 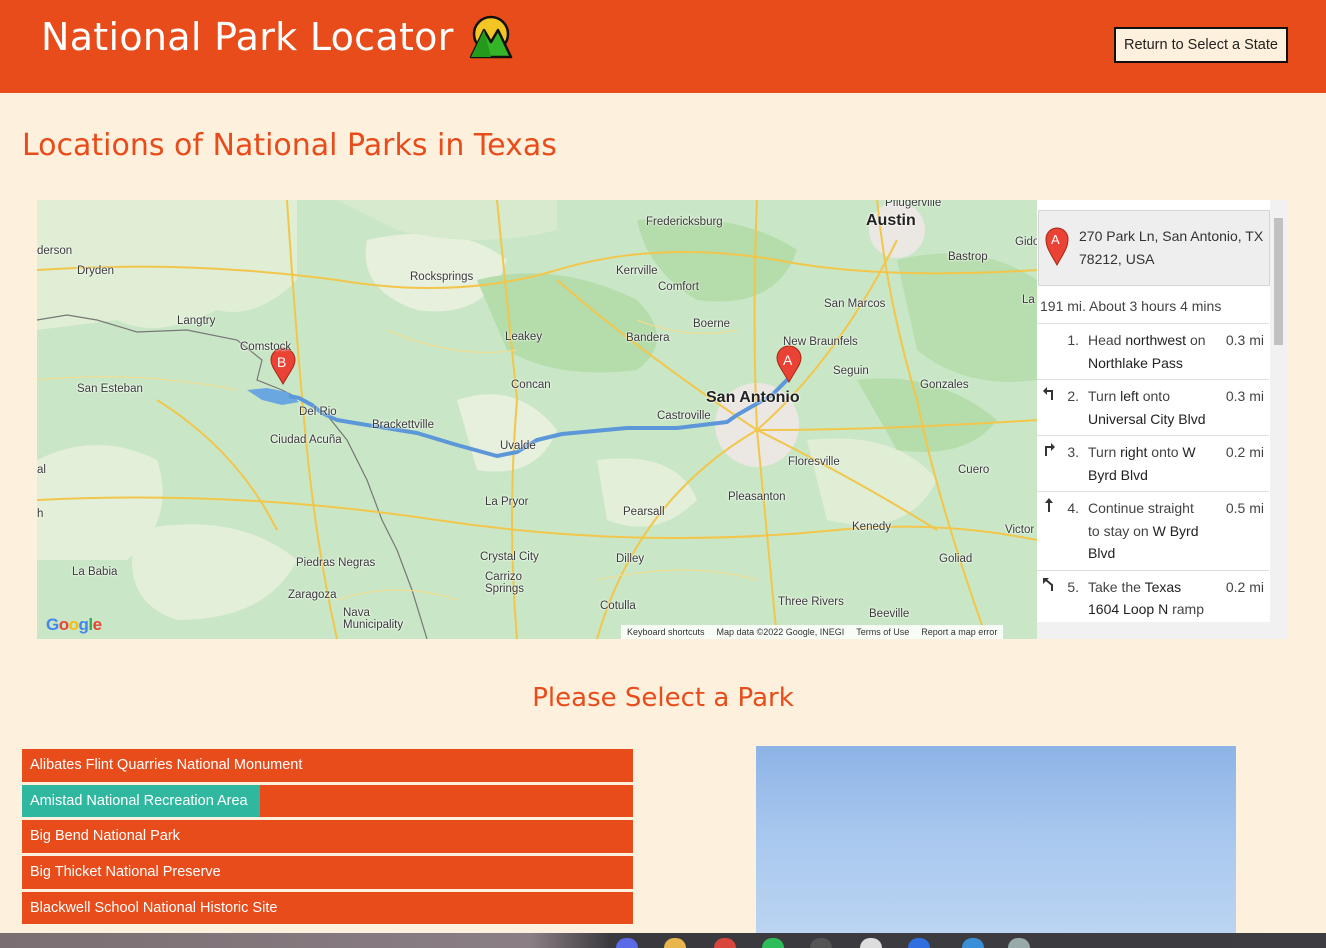 I want to click on map-label-ciudad-acuna: Ciudad Acuña, so click(x=306, y=440).